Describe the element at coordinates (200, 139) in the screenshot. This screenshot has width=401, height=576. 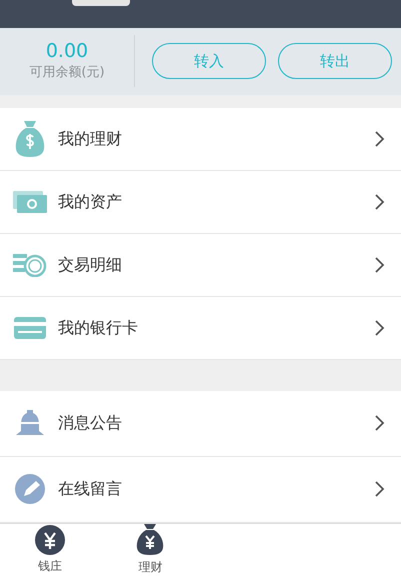
I see `menu-item: 我的理财` at that location.